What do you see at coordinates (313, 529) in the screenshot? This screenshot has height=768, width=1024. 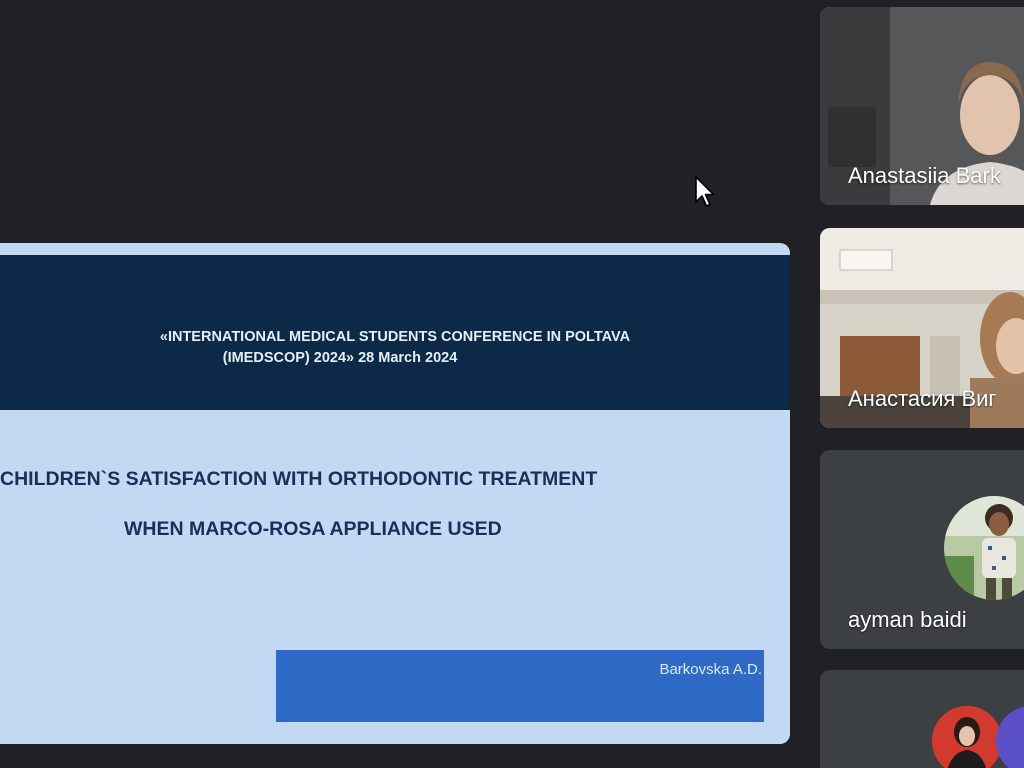 I see `talk-title-line2: WHEN MARCO-ROSA APPLIANCE USED` at bounding box center [313, 529].